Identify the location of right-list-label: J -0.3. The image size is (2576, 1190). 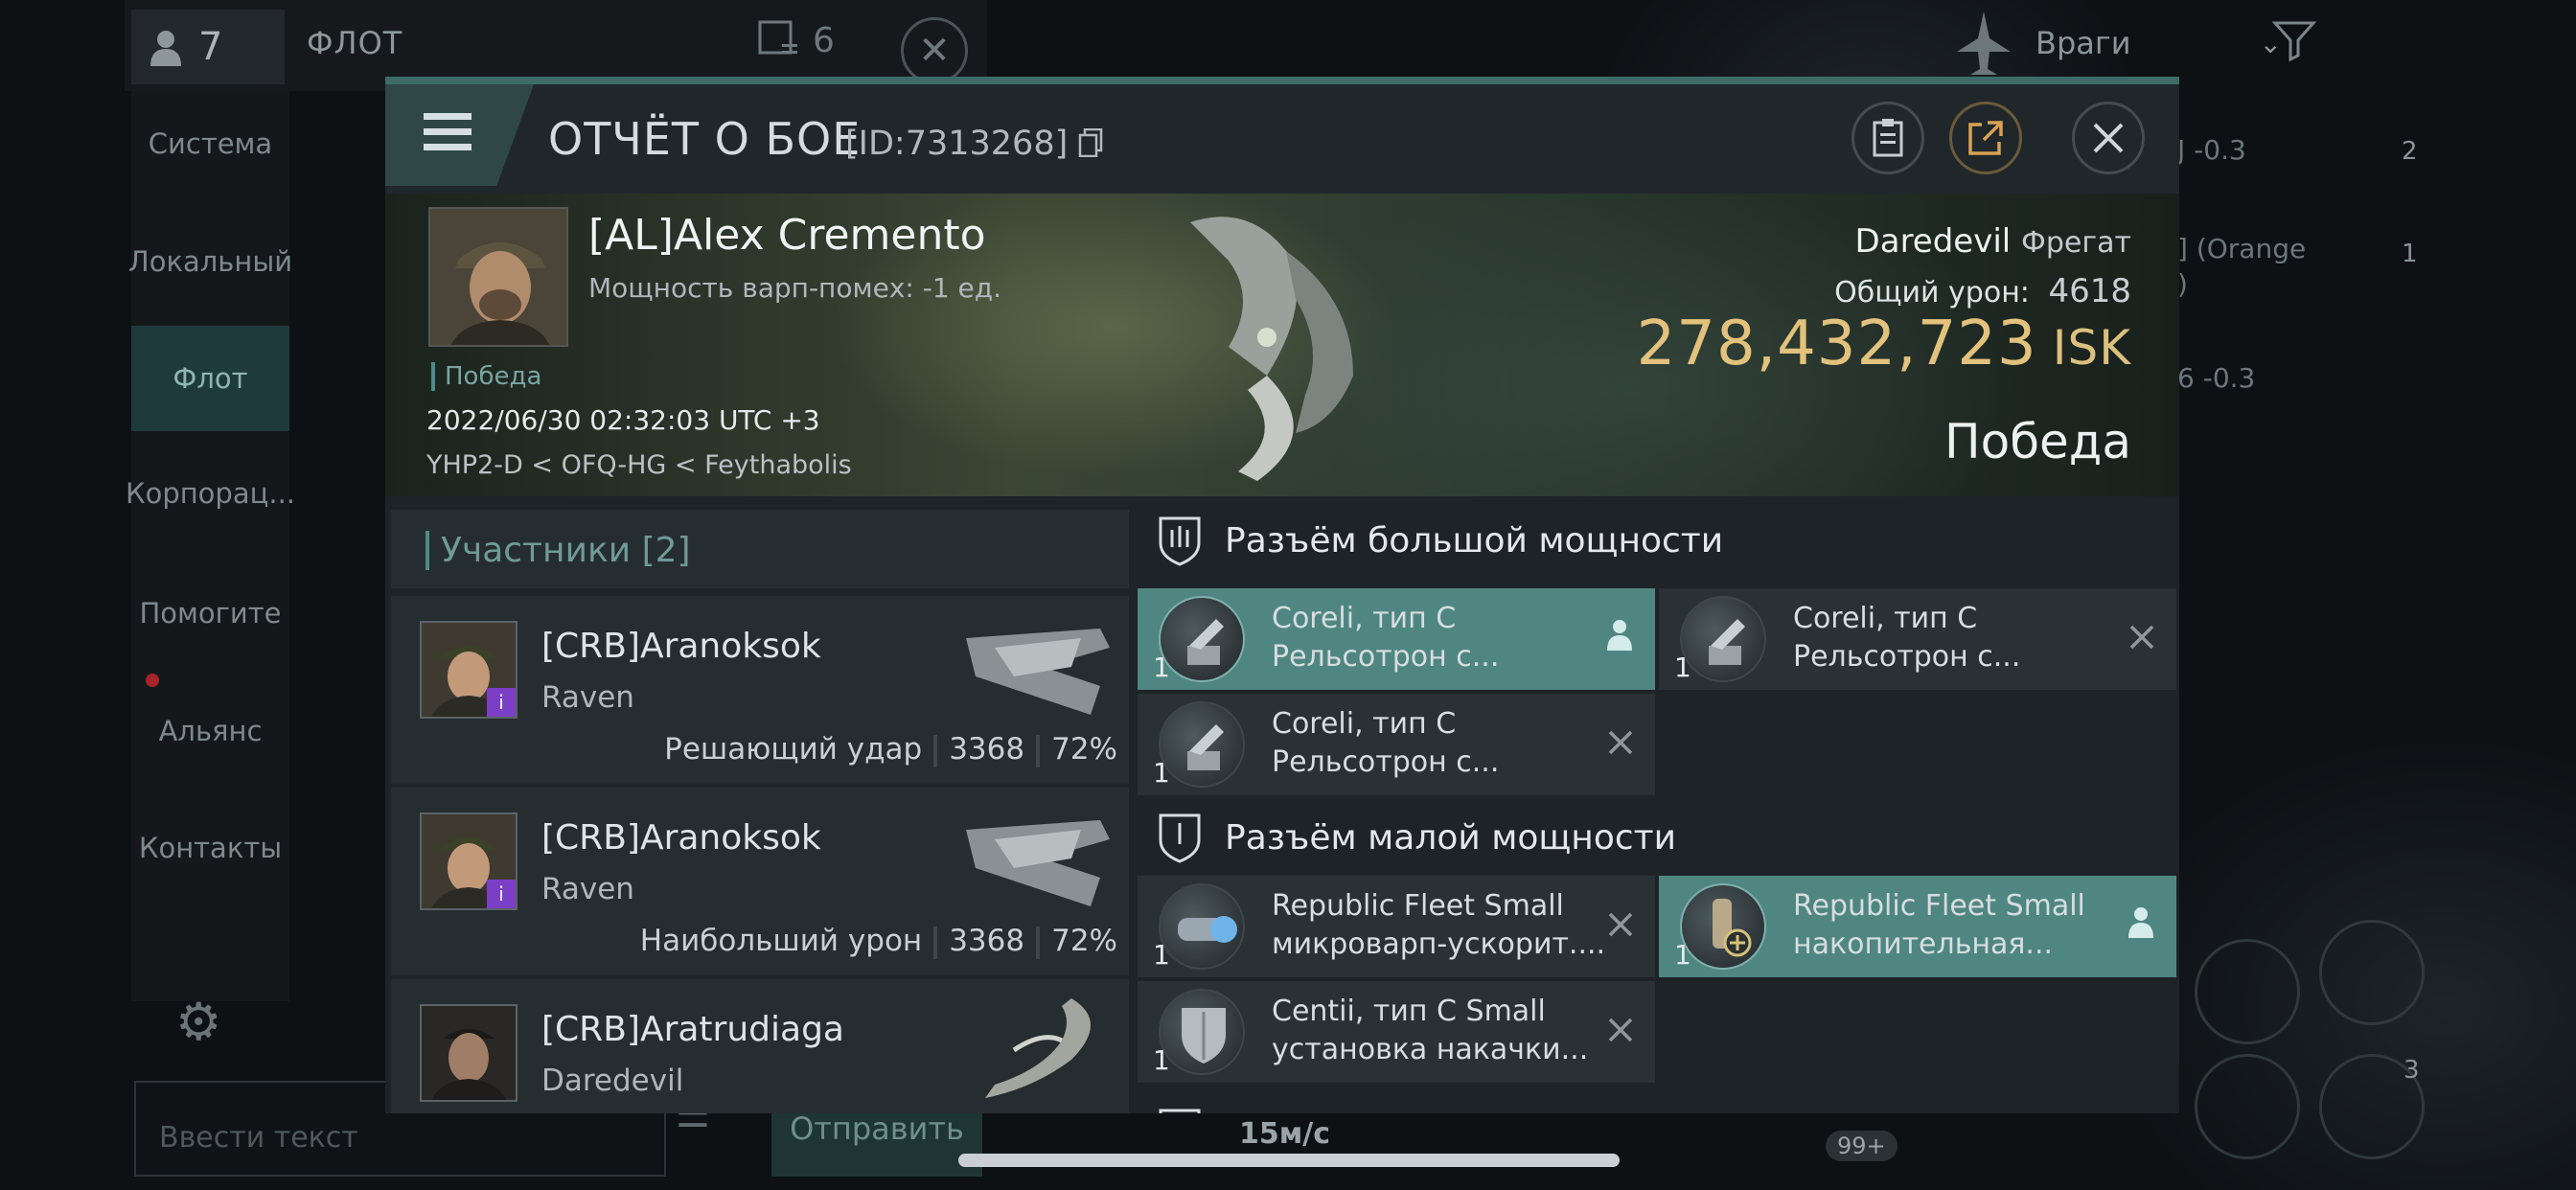
(2211, 150).